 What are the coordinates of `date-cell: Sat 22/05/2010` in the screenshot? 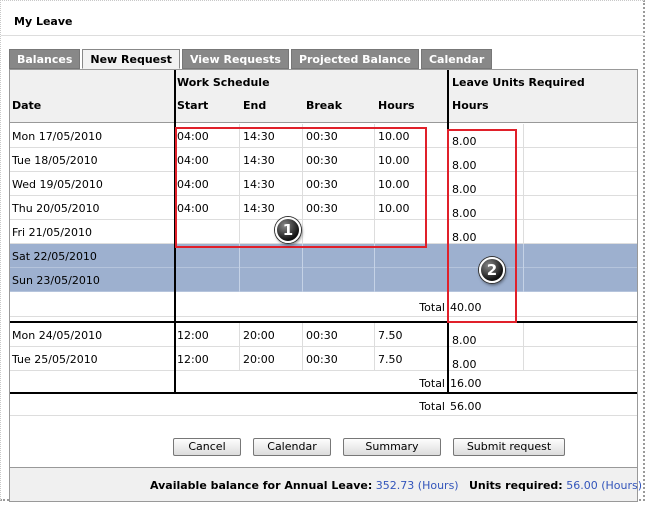 It's located at (54, 256).